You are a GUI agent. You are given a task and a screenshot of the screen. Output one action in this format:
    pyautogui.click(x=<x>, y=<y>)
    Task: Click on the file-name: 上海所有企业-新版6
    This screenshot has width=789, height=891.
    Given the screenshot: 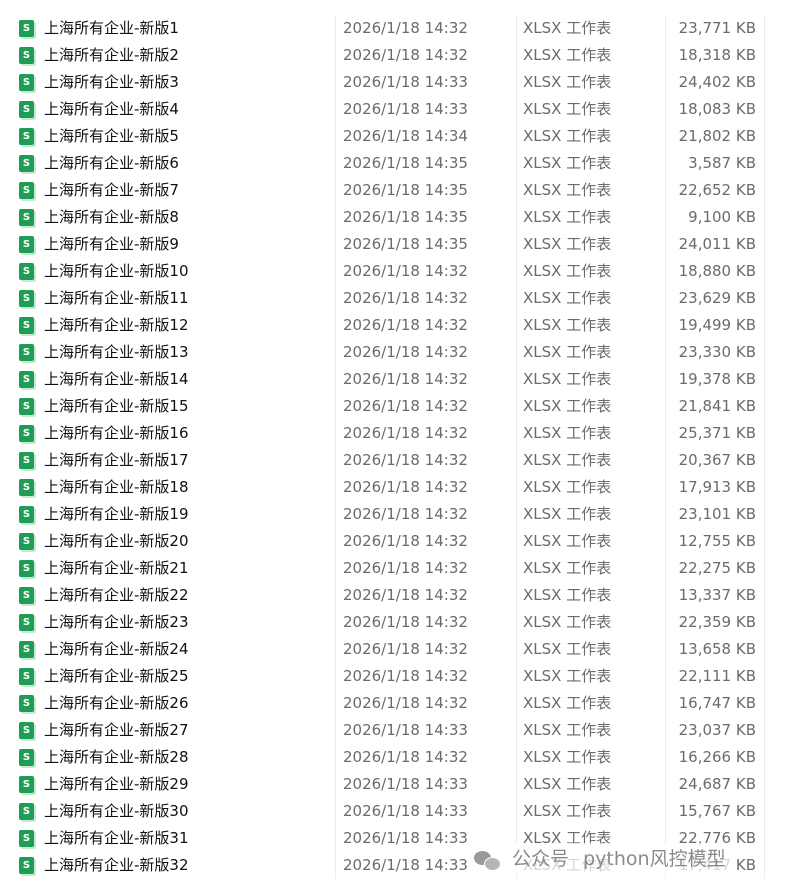 What is the action you would take?
    pyautogui.click(x=111, y=163)
    